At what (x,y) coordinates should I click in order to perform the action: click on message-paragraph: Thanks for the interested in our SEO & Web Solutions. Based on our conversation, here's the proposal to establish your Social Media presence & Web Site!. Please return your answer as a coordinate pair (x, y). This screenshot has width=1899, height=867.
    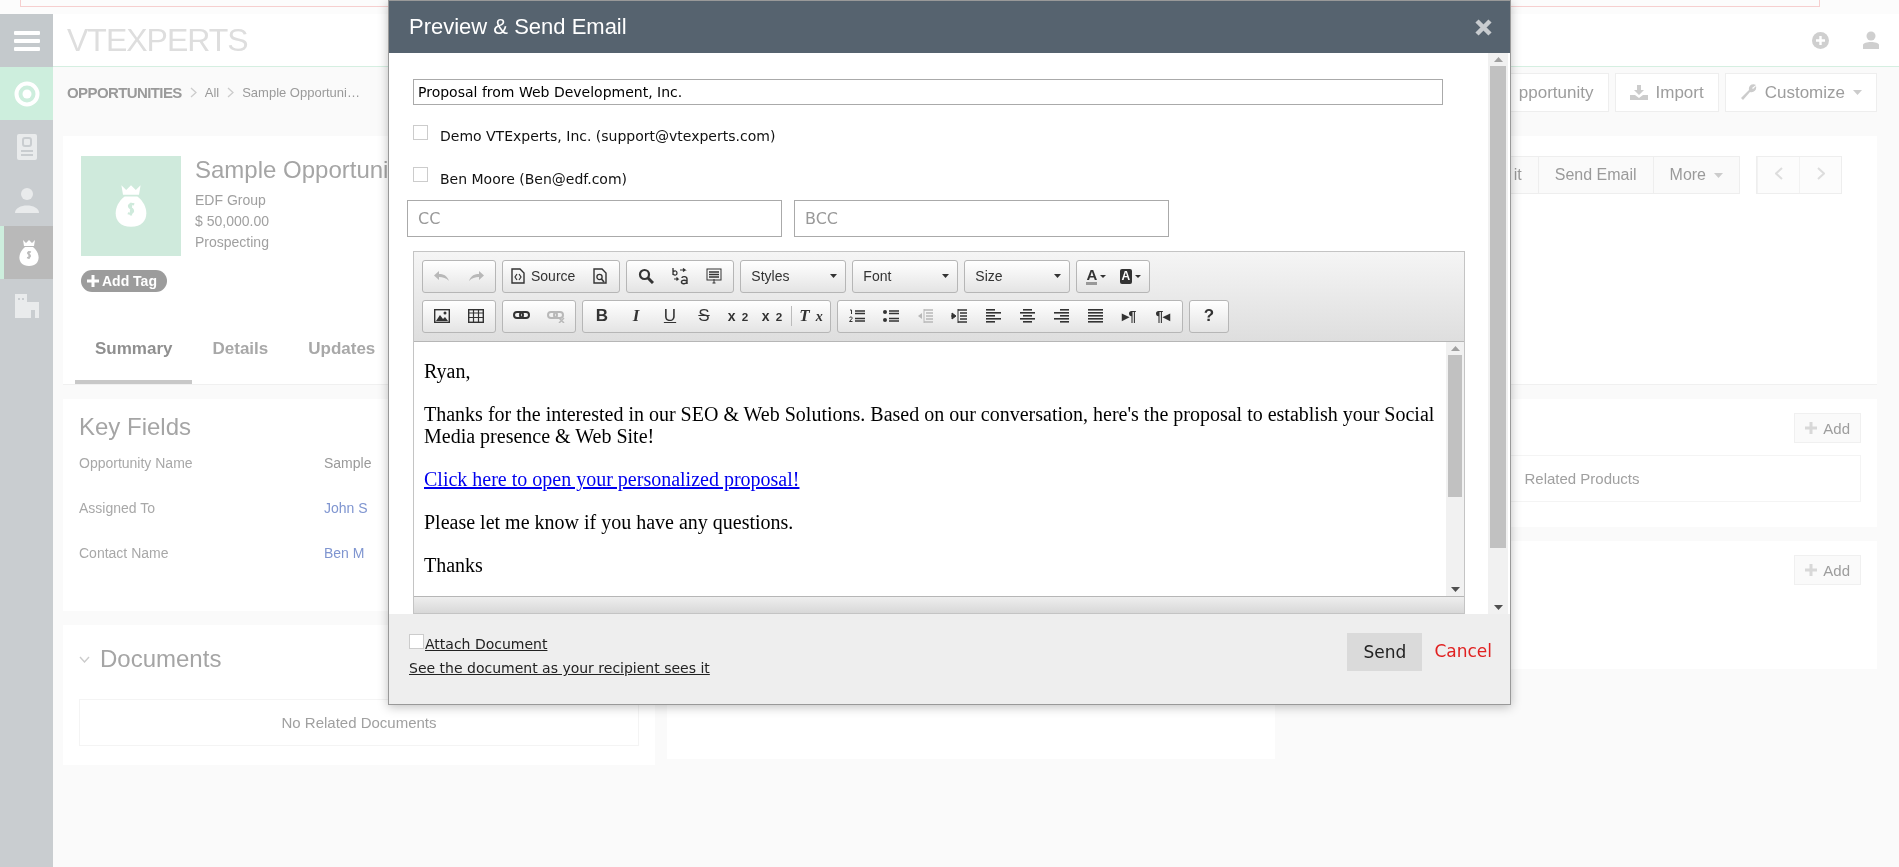
    Looking at the image, I should click on (930, 425).